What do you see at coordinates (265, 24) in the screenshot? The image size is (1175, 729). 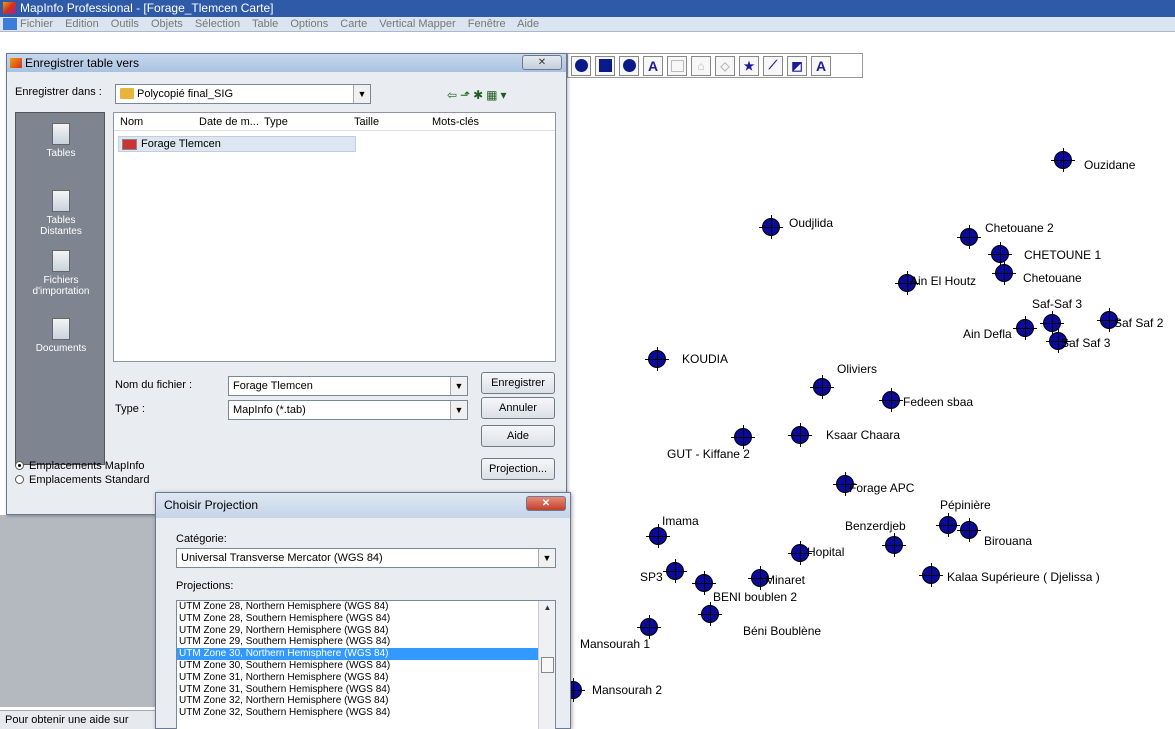 I see `menu-table: Table` at bounding box center [265, 24].